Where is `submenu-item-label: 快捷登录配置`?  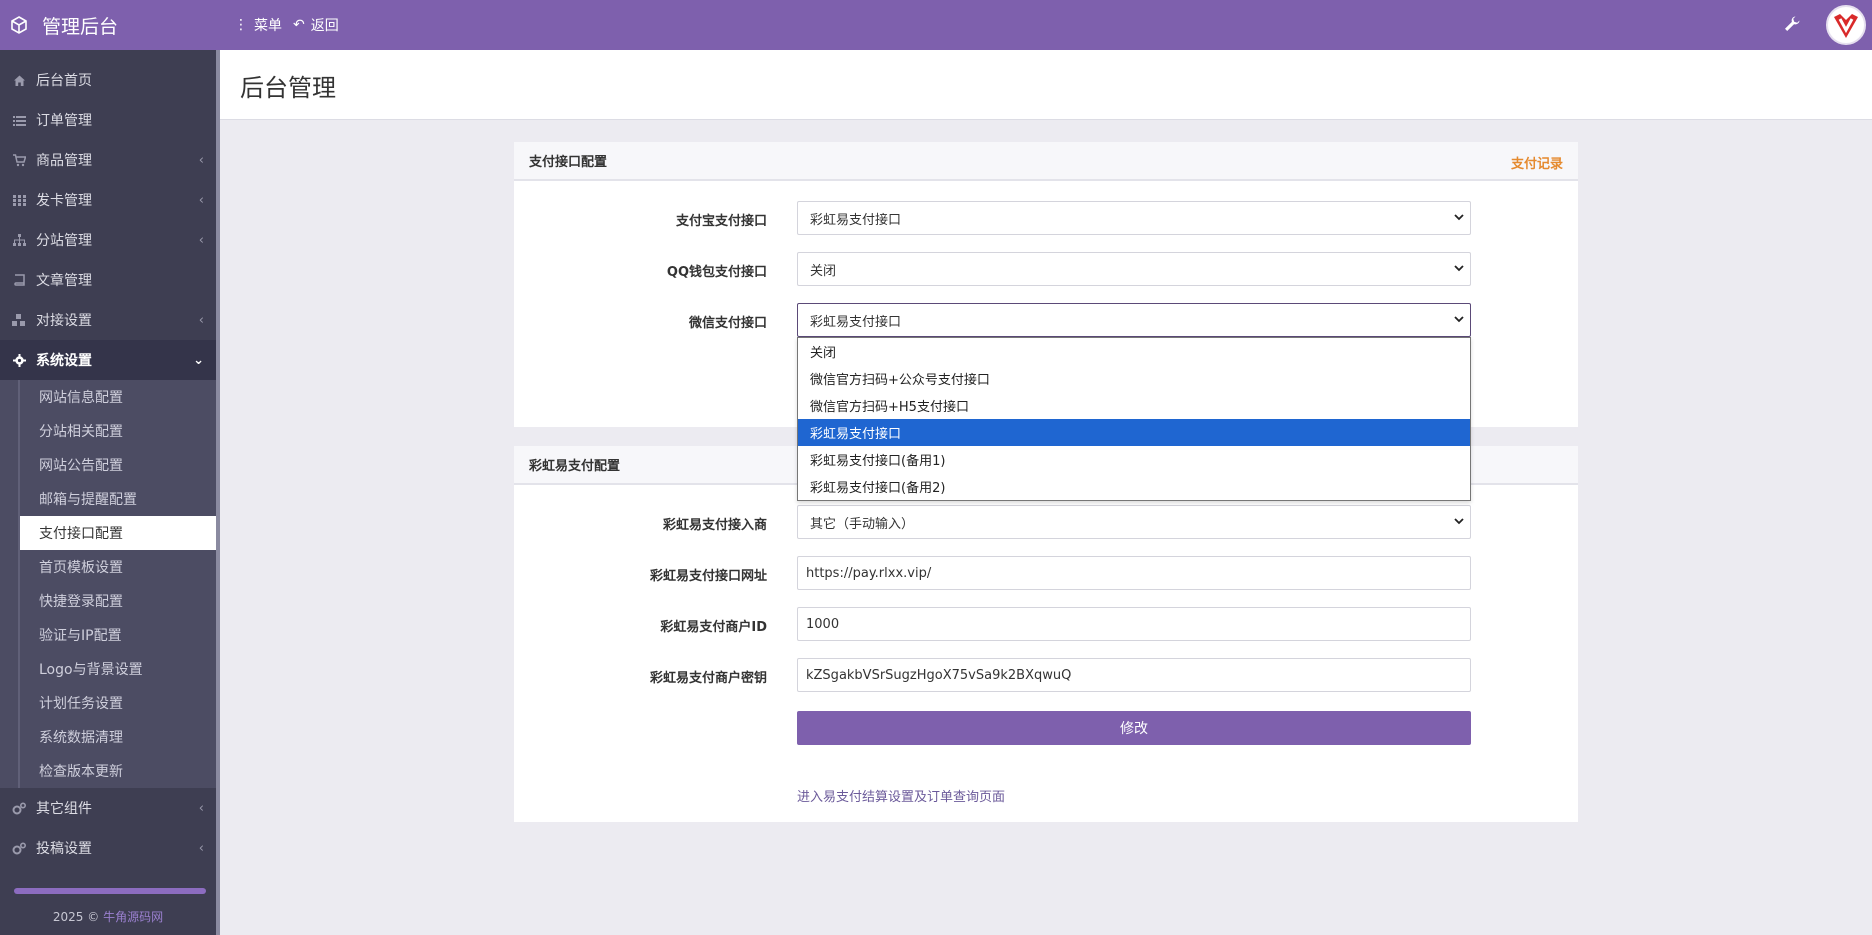
submenu-item-label: 快捷登录配置 is located at coordinates (81, 602).